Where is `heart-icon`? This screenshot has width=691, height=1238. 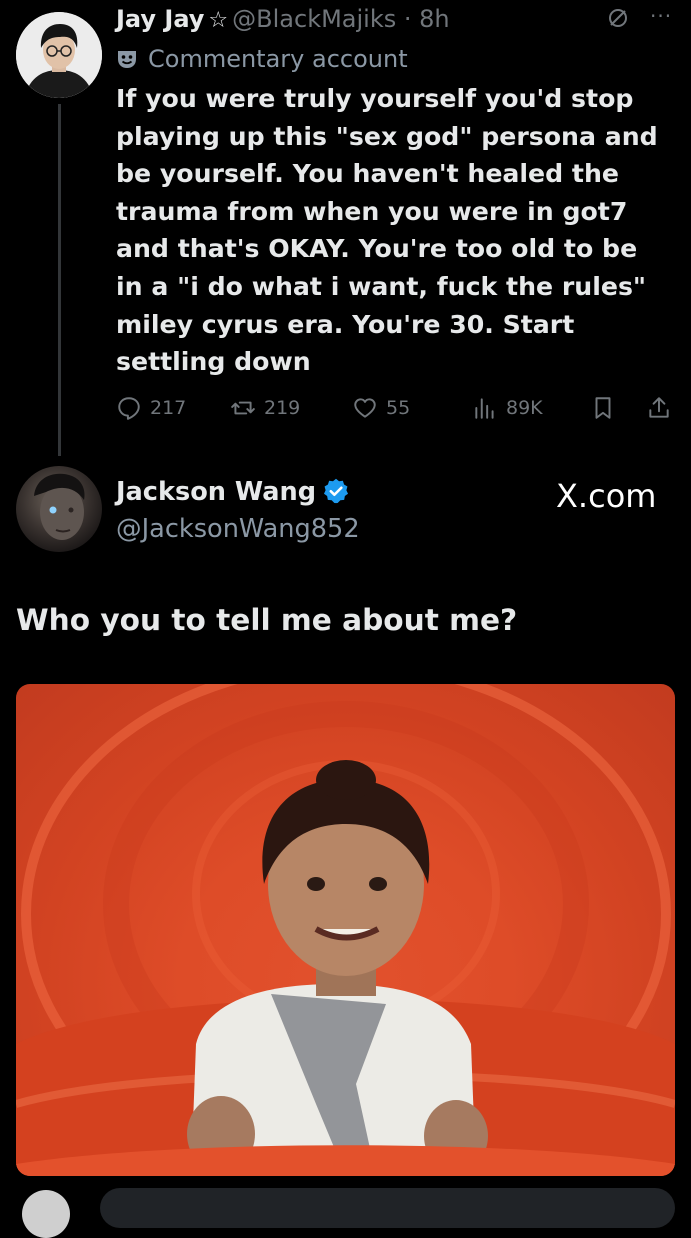
heart-icon is located at coordinates (365, 408).